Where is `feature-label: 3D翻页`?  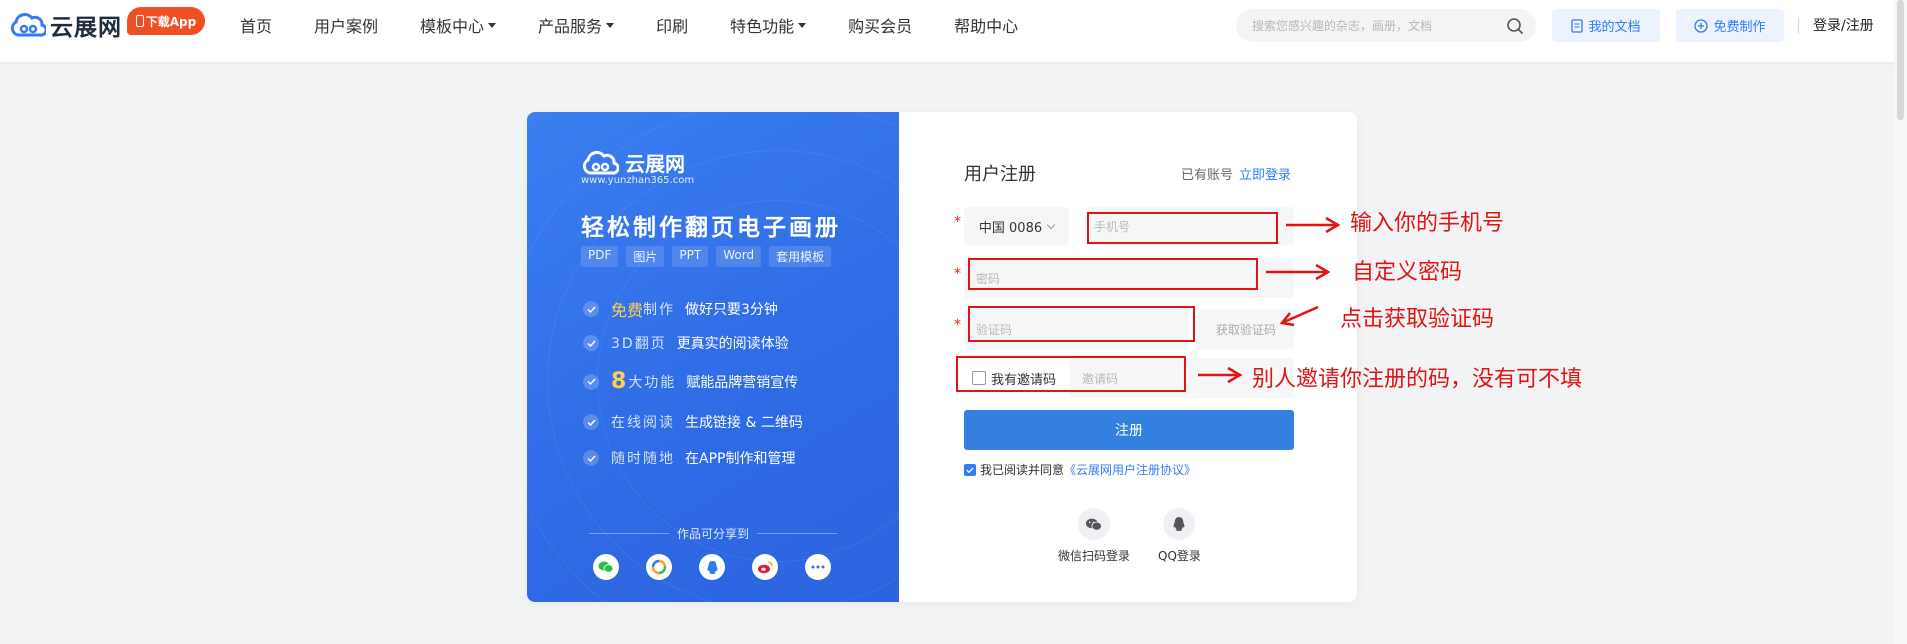 feature-label: 3D翻页 is located at coordinates (639, 344).